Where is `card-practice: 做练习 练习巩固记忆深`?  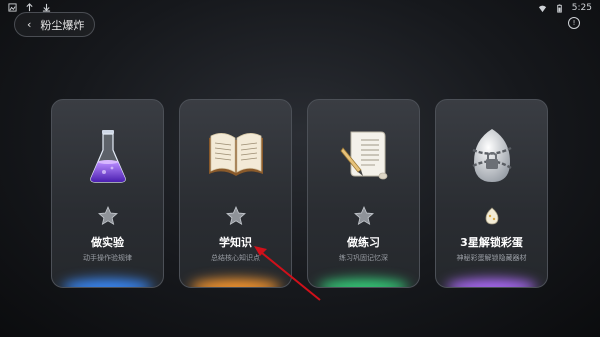 card-practice: 做练习 练习巩固记忆深 is located at coordinates (363, 193).